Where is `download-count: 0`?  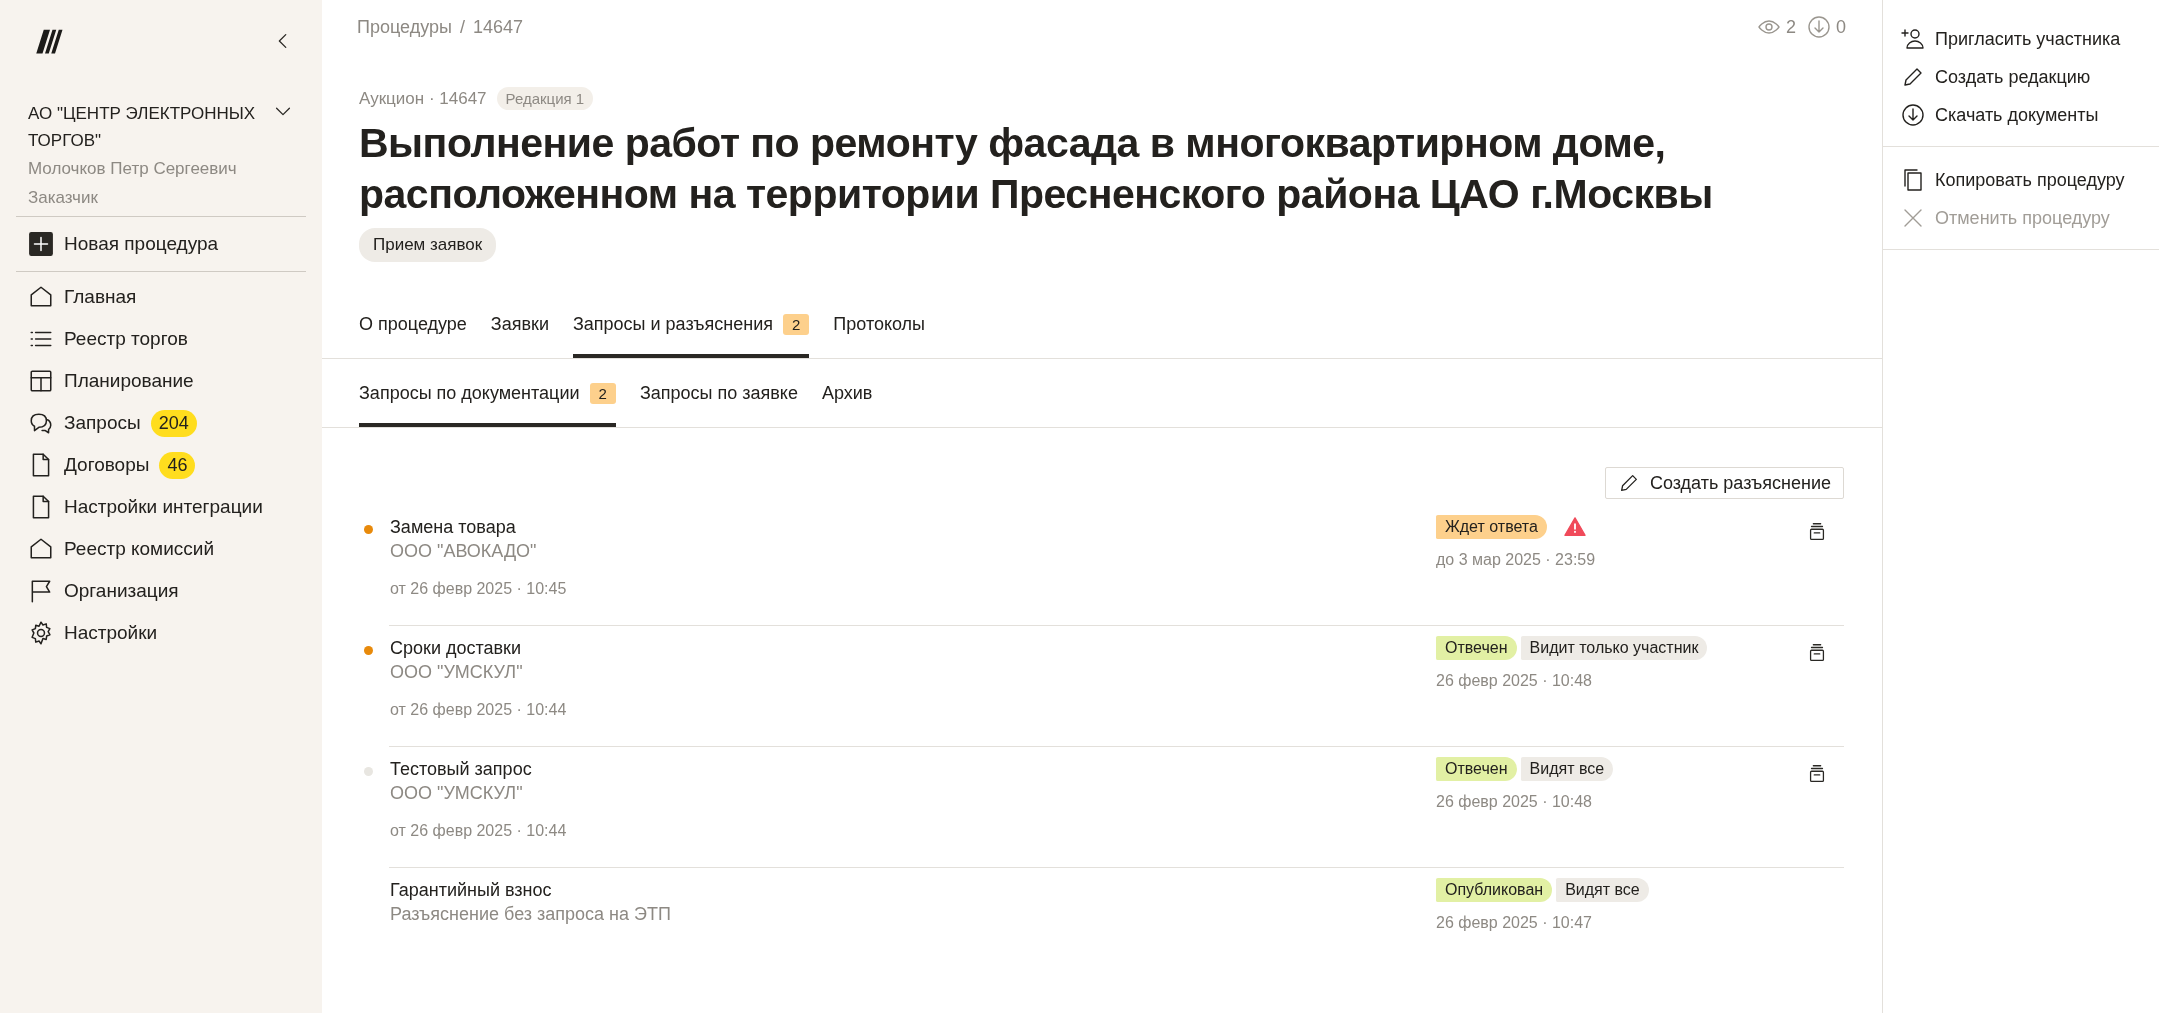
download-count: 0 is located at coordinates (1841, 27).